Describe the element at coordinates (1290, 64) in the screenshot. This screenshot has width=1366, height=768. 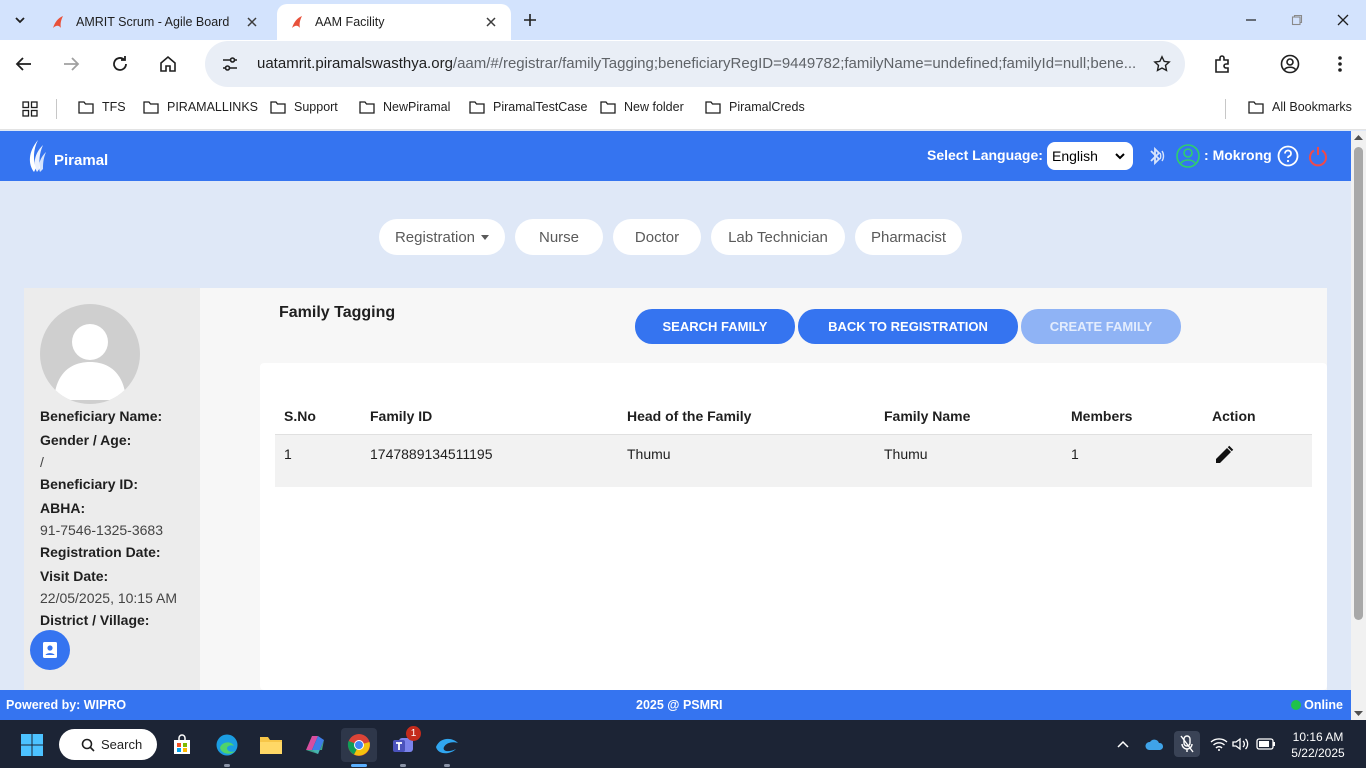
I see `profile-button` at that location.